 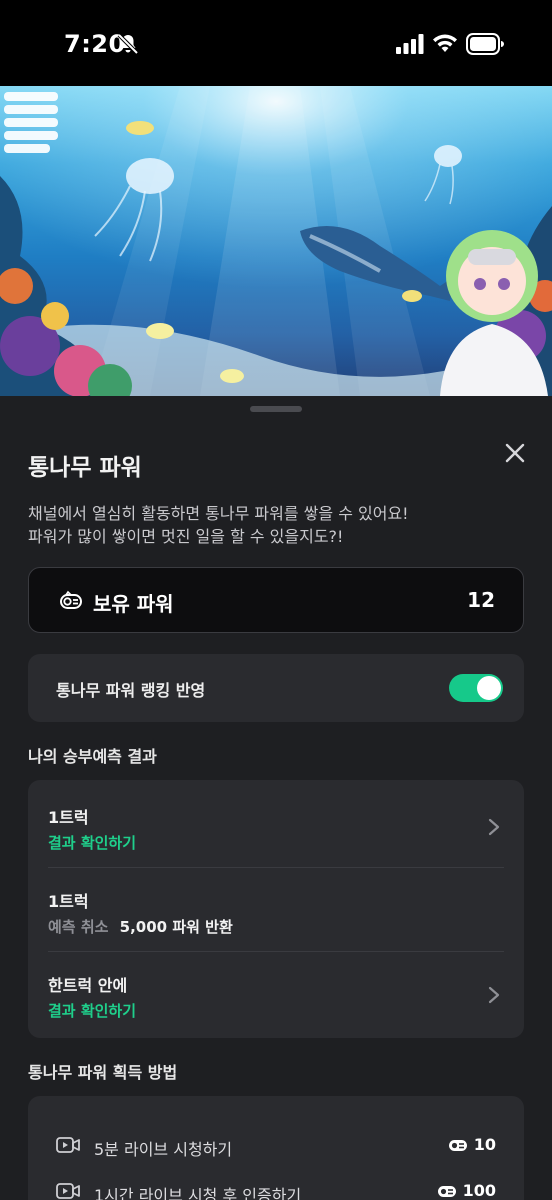 I want to click on earn-method-label: 5분 라이브 시청하기, so click(x=163, y=1149).